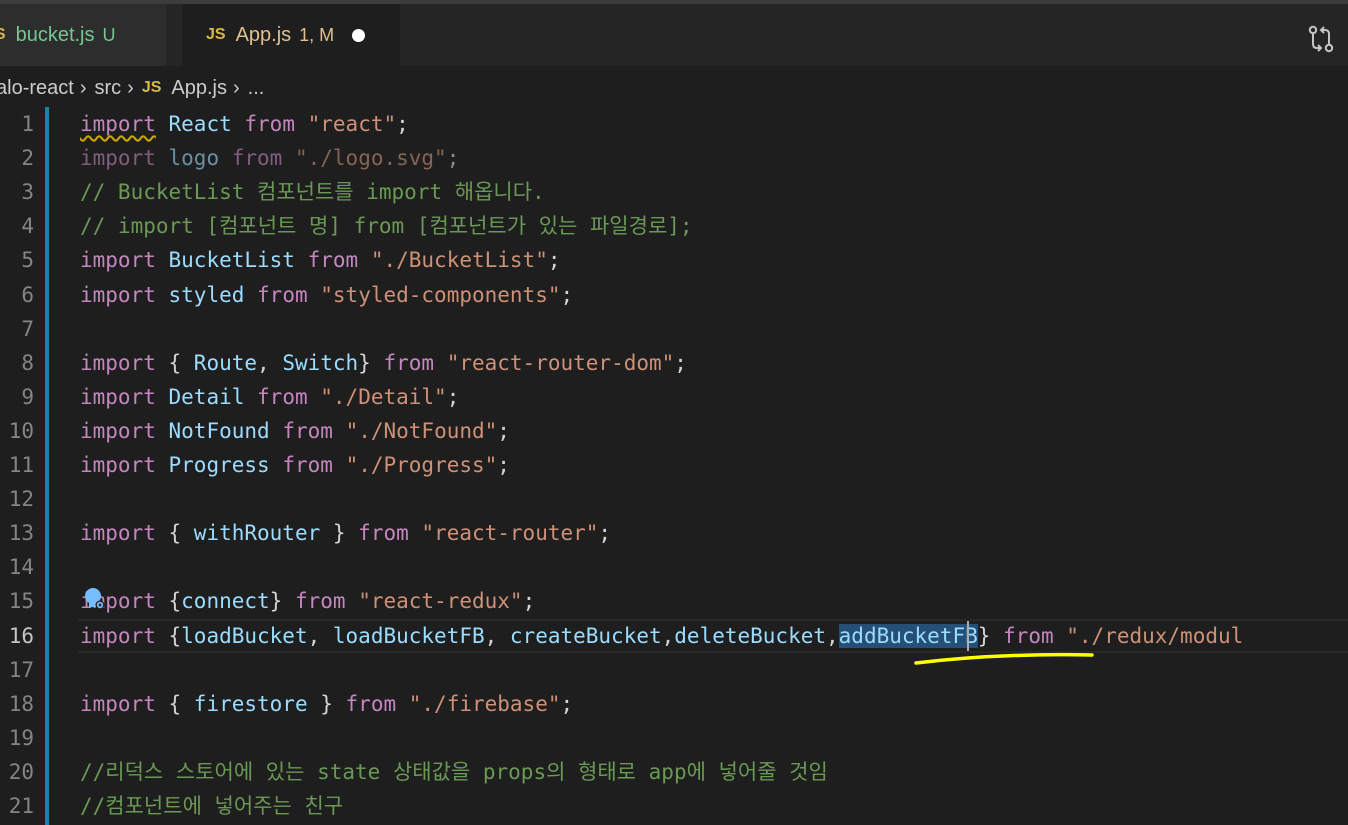 This screenshot has width=1348, height=825. I want to click on tab-filename: App.js, so click(263, 34).